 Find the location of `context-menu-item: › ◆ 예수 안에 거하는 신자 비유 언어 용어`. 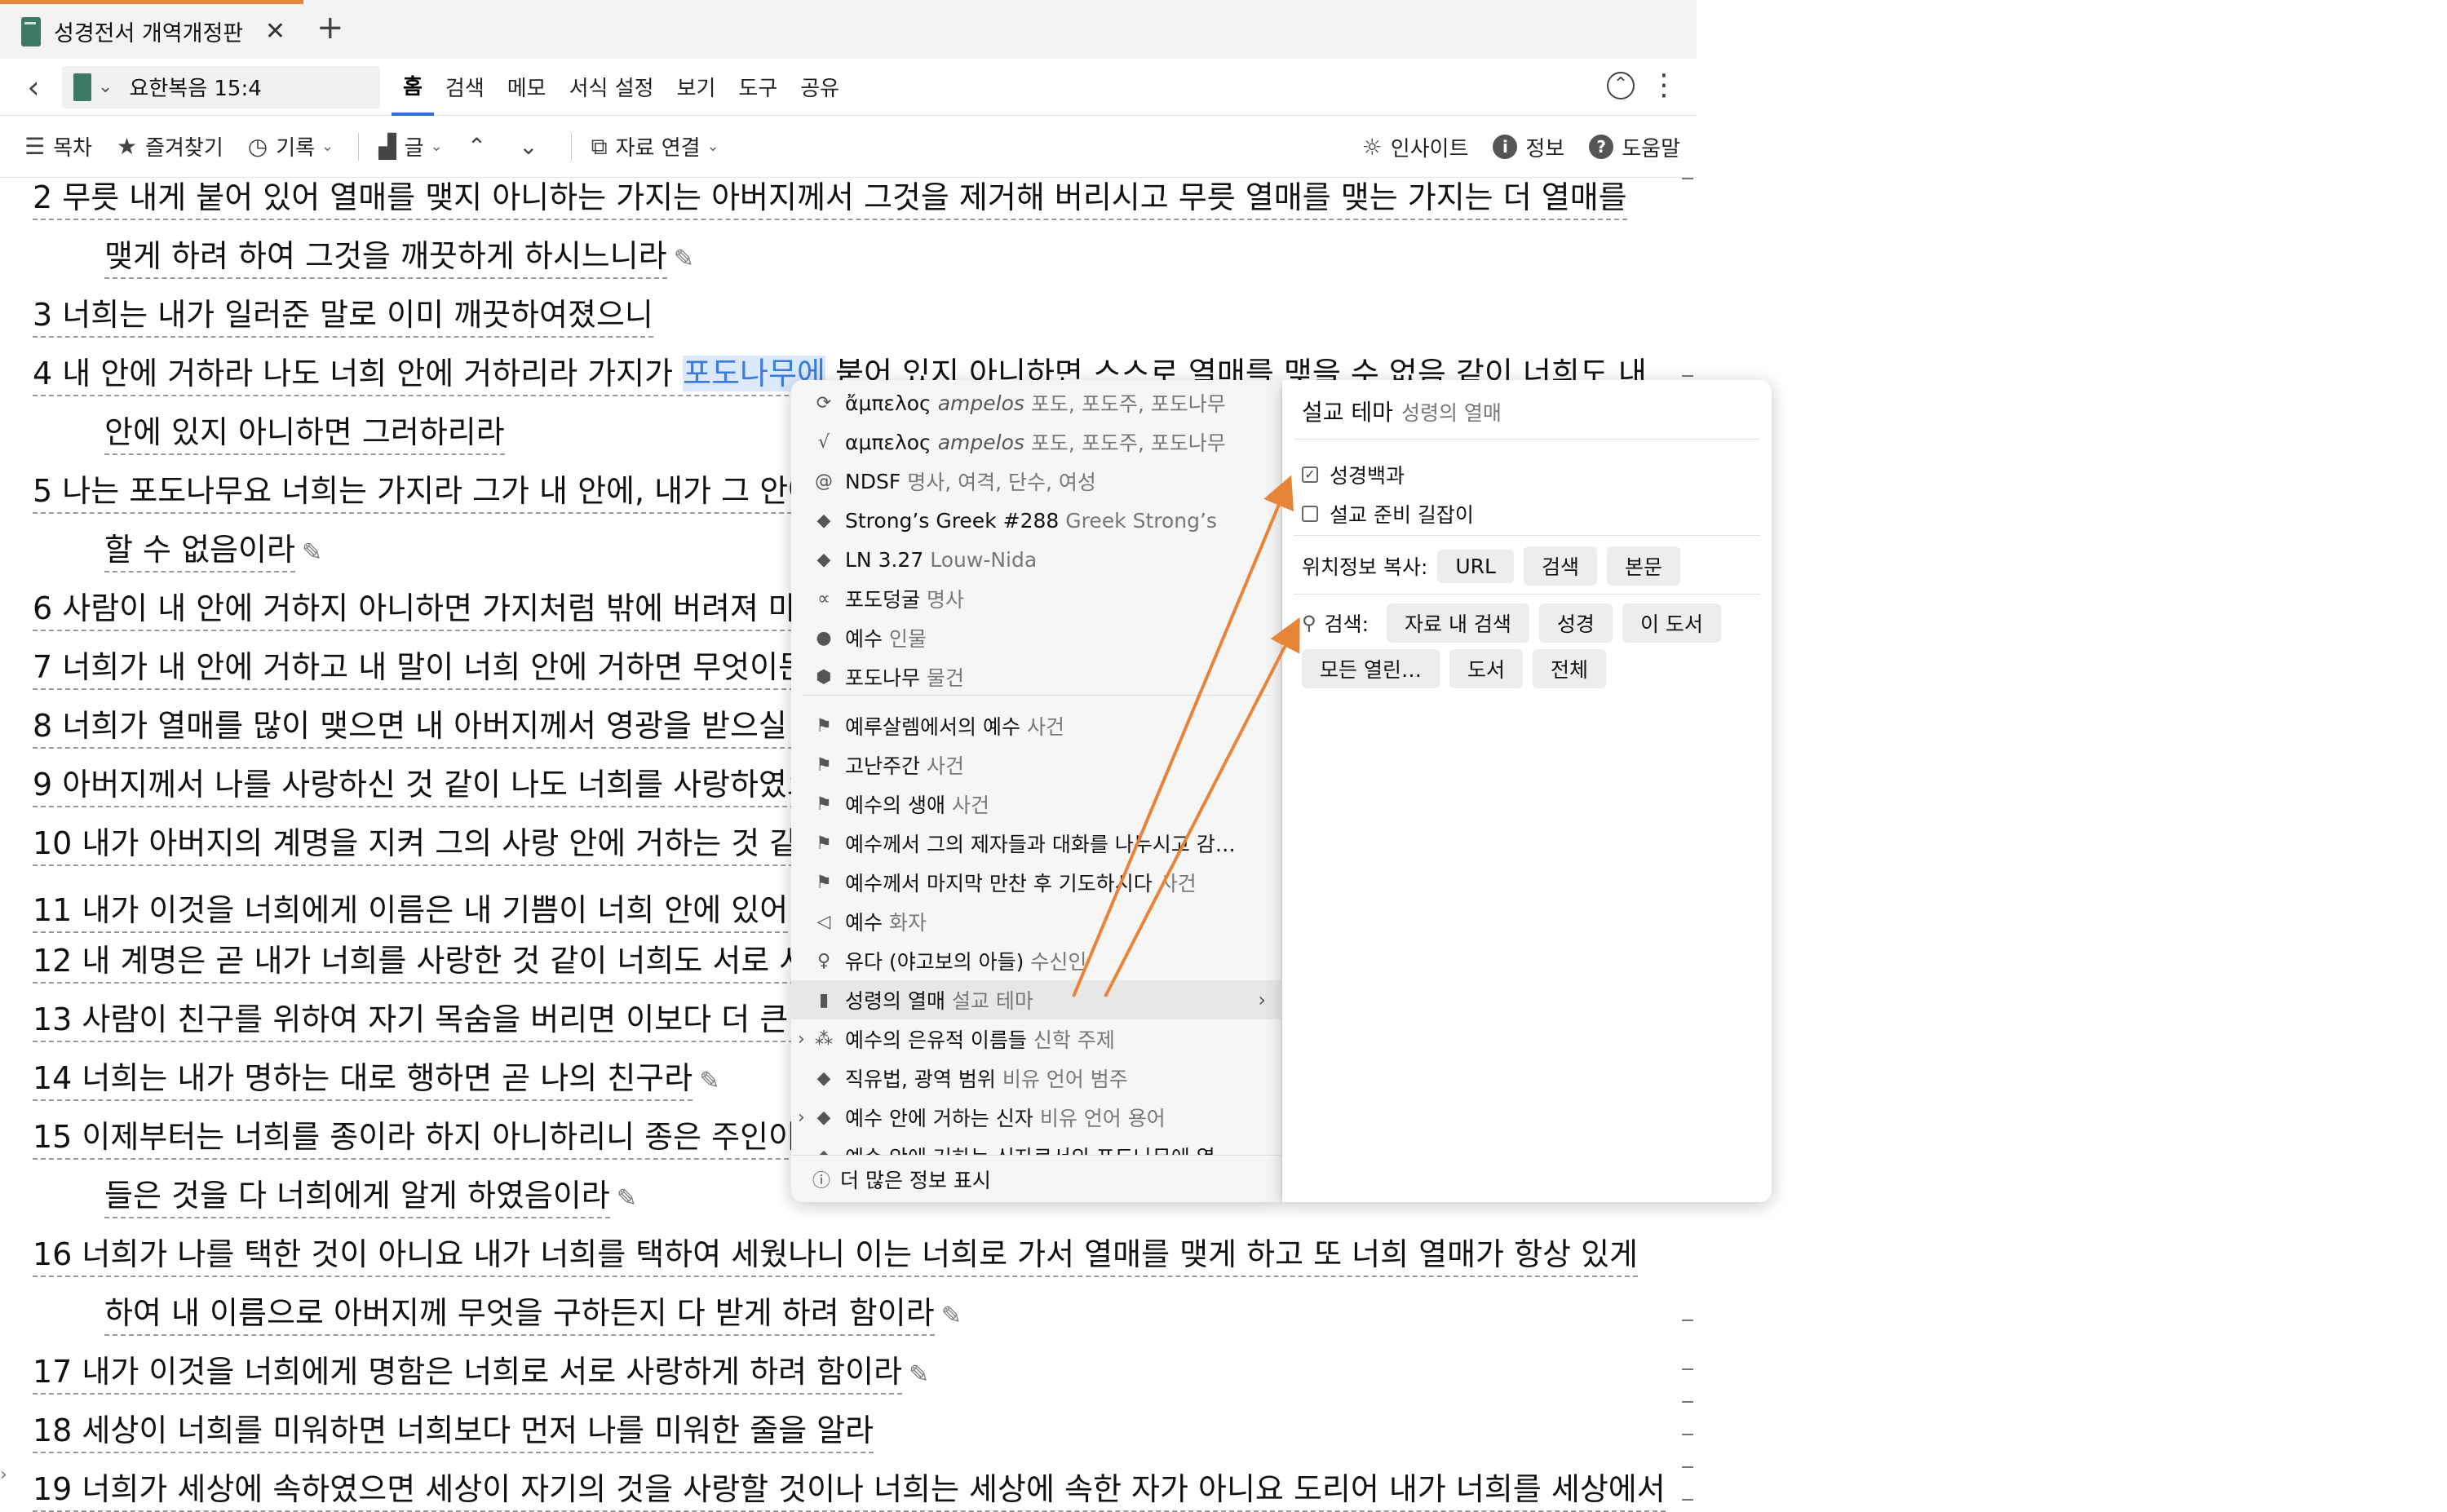

context-menu-item: › ◆ 예수 안에 거하는 신자 비유 언어 용어 is located at coordinates (1036, 1118).